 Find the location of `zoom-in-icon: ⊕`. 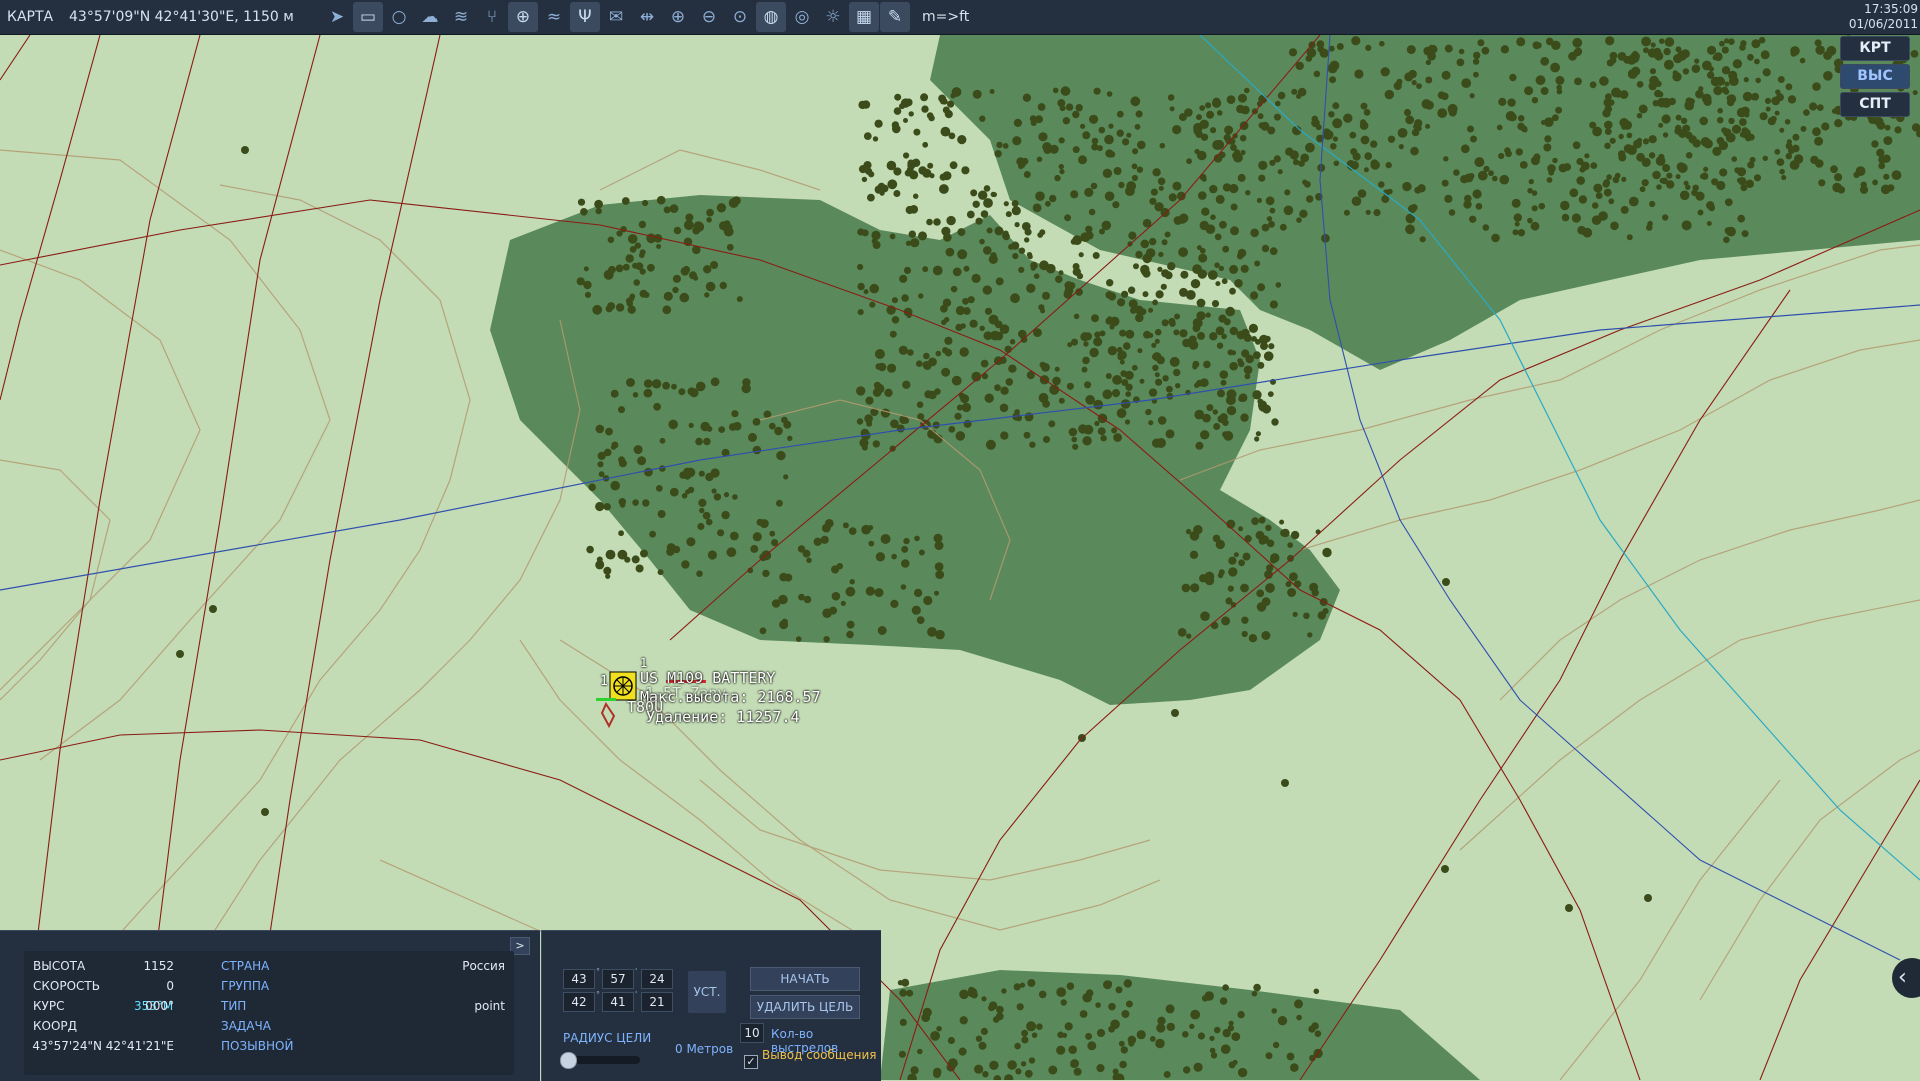

zoom-in-icon: ⊕ is located at coordinates (678, 17).